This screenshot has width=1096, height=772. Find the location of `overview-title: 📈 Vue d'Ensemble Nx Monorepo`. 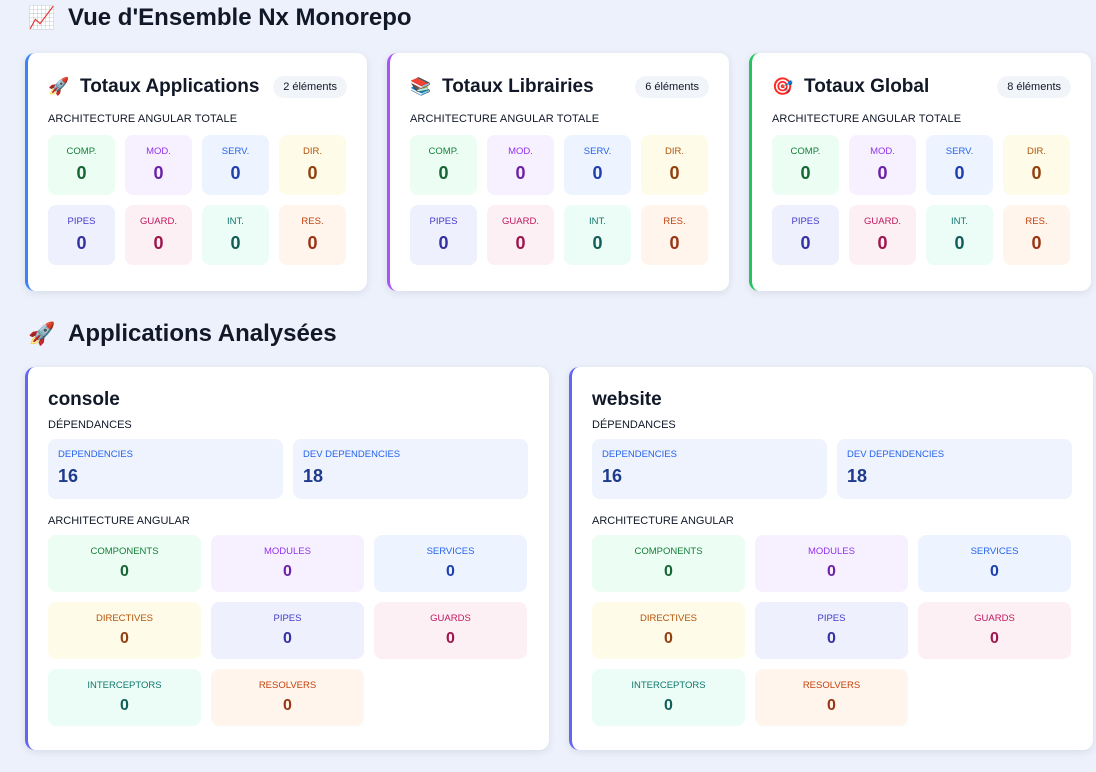

overview-title: 📈 Vue d'Ensemble Nx Monorepo is located at coordinates (220, 18).